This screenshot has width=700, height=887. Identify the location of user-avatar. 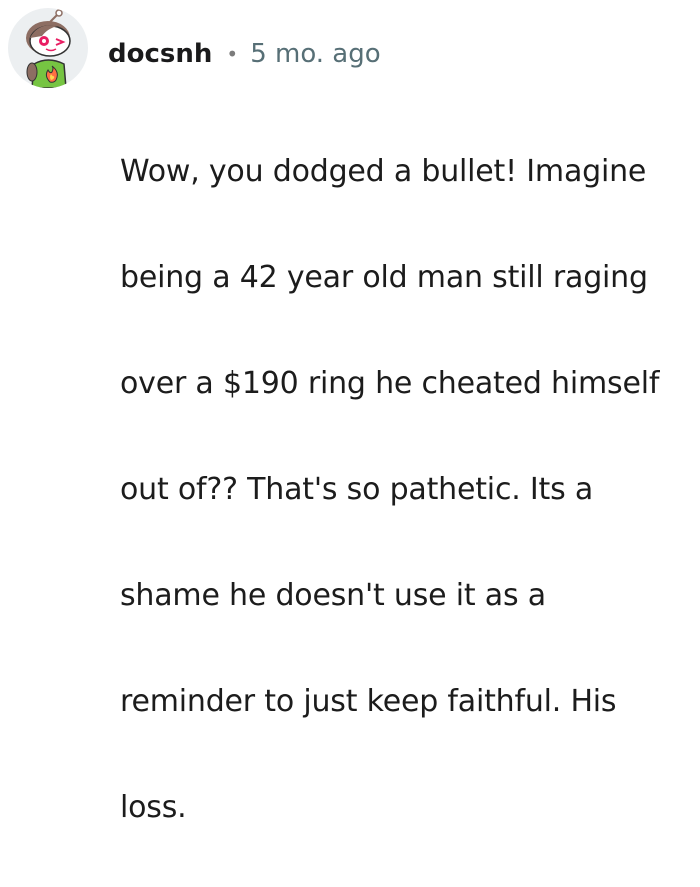
(48, 48).